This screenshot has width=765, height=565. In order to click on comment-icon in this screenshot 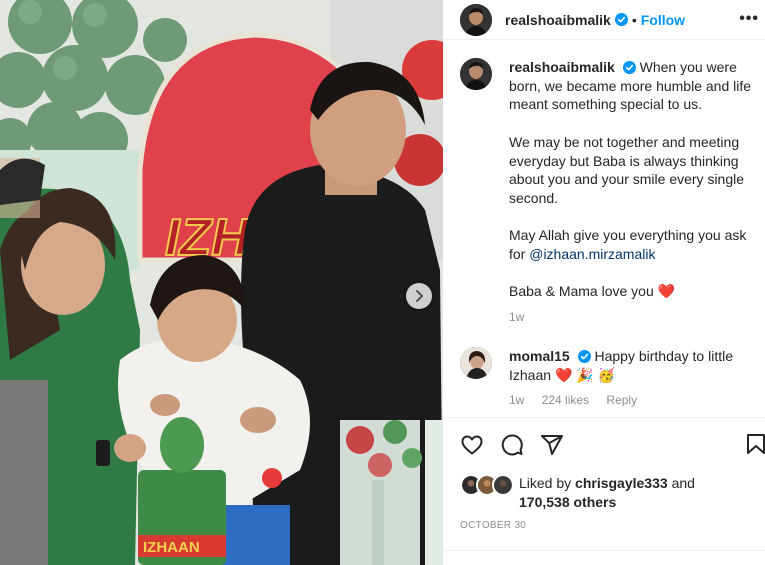, I will do `click(512, 445)`.